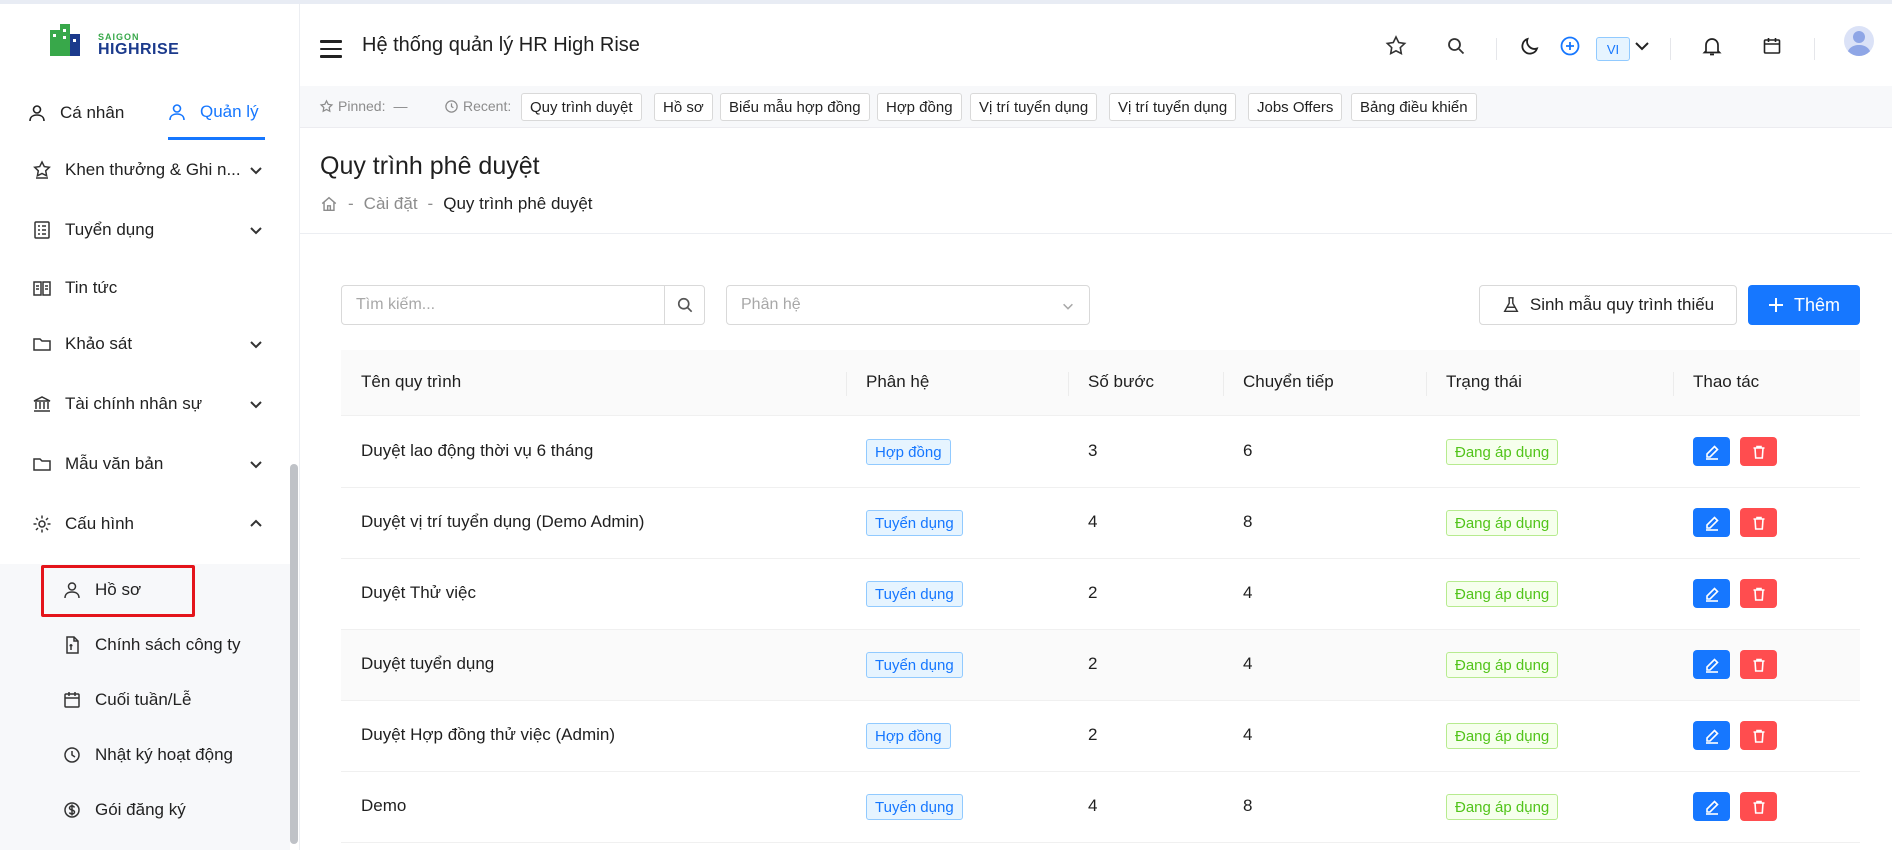 Image resolution: width=1892 pixels, height=850 pixels. I want to click on sidebar-subitem-subscription: Gói đăng ký, so click(145, 810).